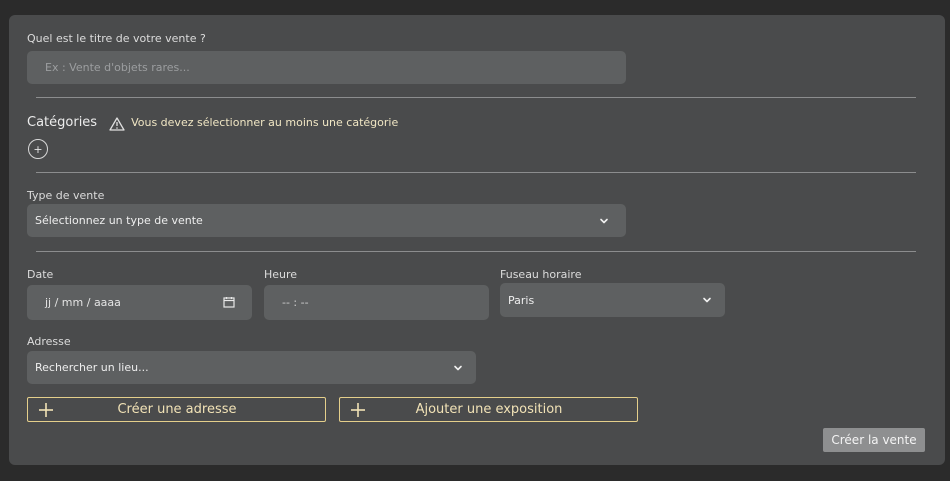 The image size is (950, 481). I want to click on create-address-button: Créer une adresse, so click(176, 409).